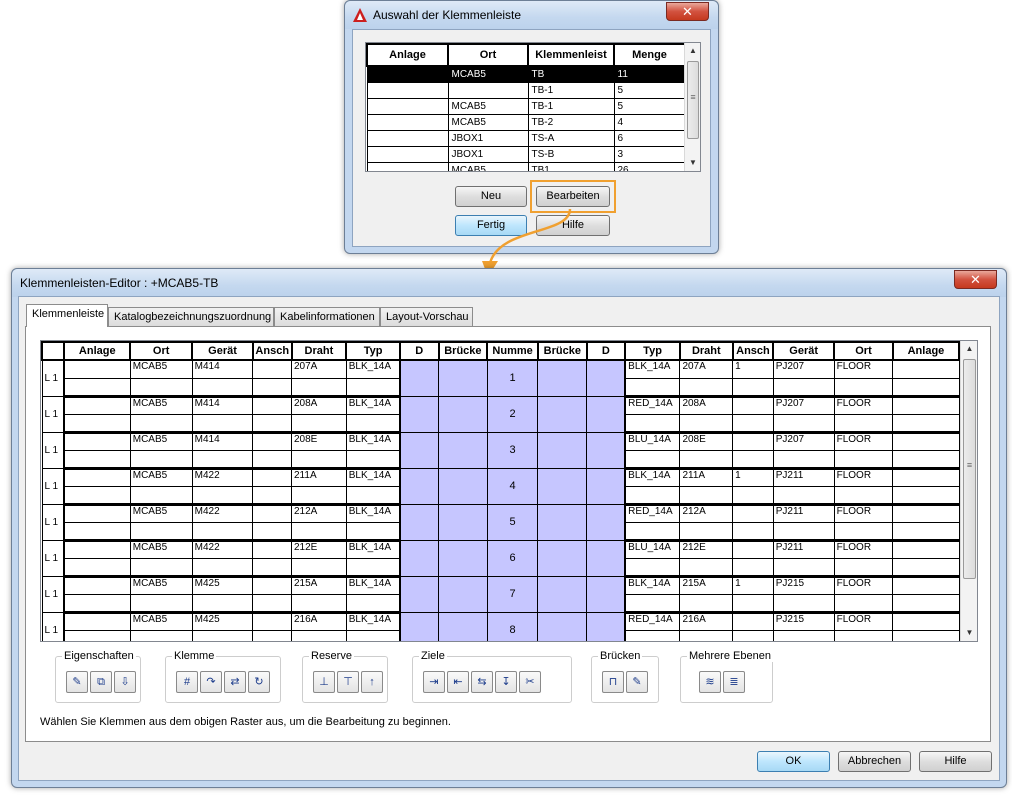 The image size is (1012, 798). I want to click on cell-klemmenleiste: TB-2, so click(571, 122).